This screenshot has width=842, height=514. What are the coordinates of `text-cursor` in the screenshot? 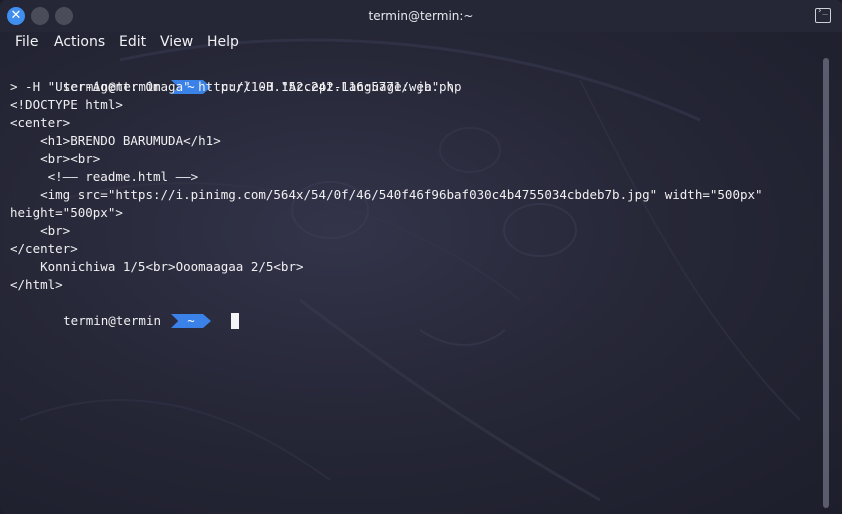 It's located at (235, 321).